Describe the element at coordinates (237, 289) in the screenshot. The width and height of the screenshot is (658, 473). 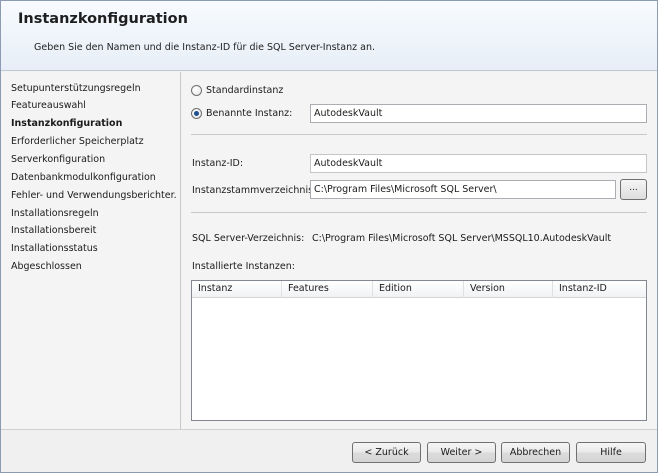
I see `column-header-instanz: Instanz` at that location.